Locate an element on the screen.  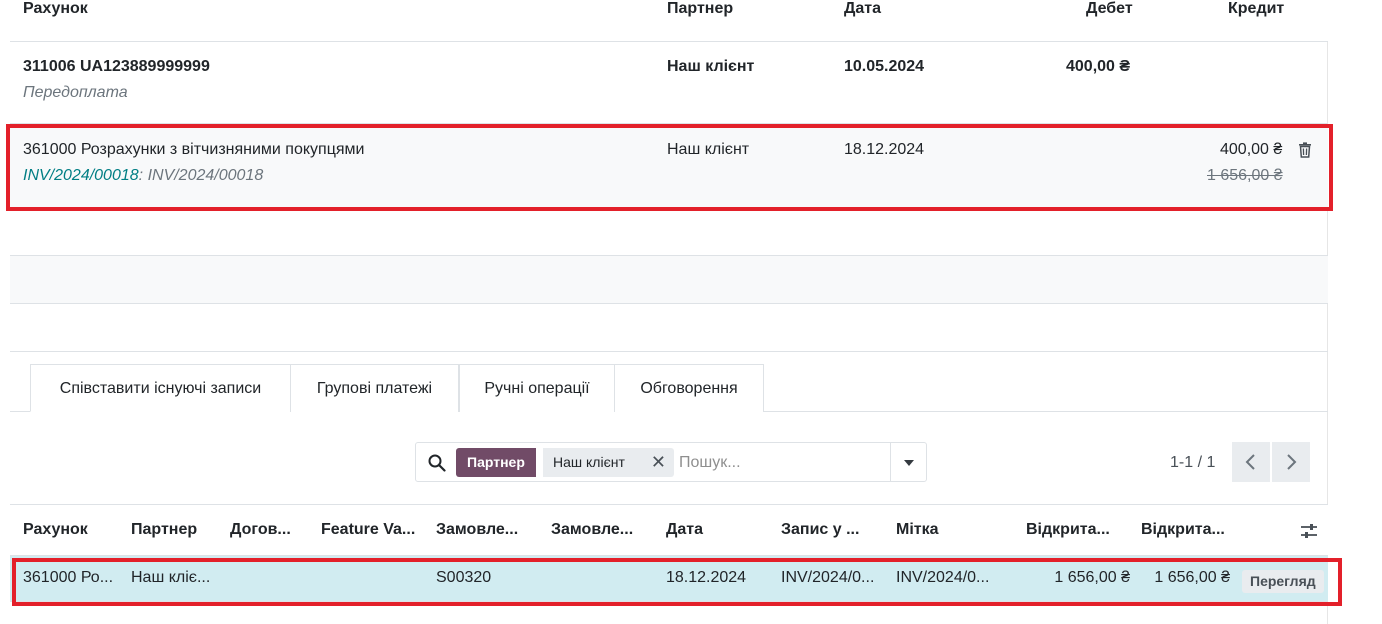
chevron-left-icon is located at coordinates (1250, 462).